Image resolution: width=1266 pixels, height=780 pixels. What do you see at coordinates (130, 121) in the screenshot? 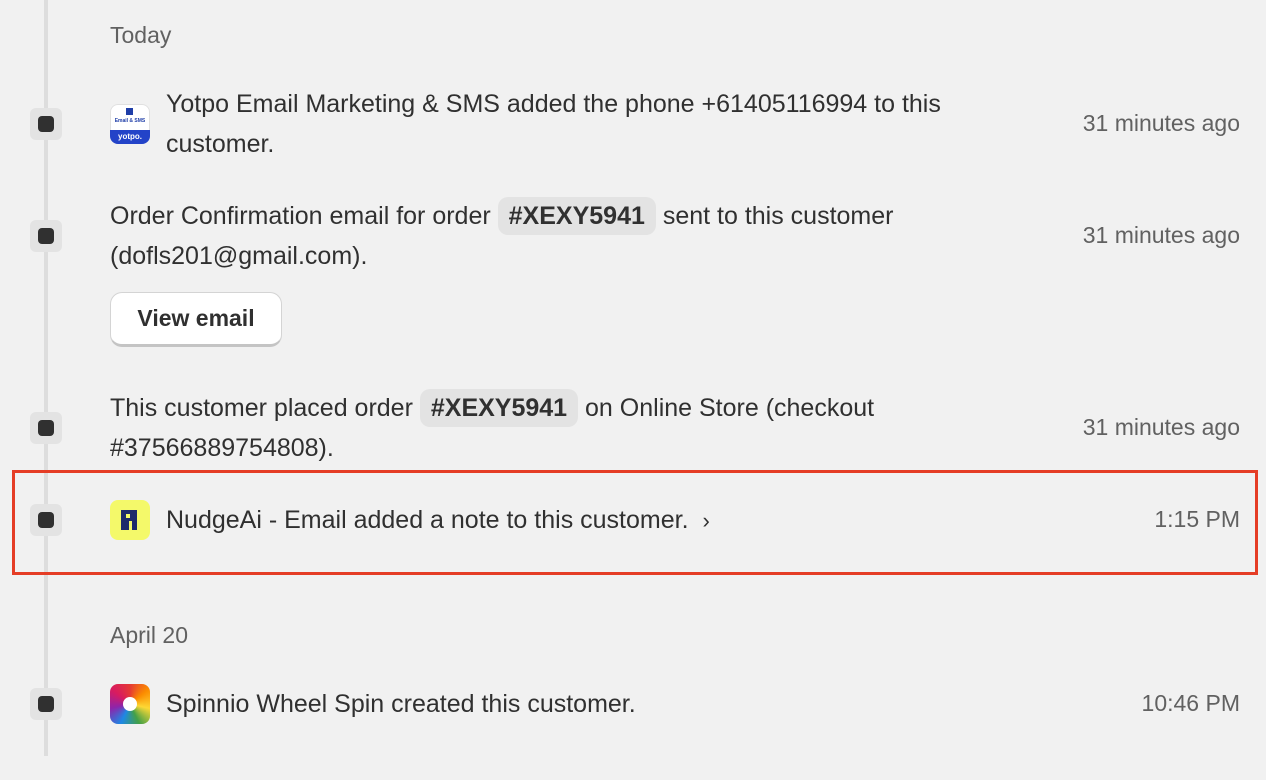
I see `yotpo-icon-caption: Email & SMS` at bounding box center [130, 121].